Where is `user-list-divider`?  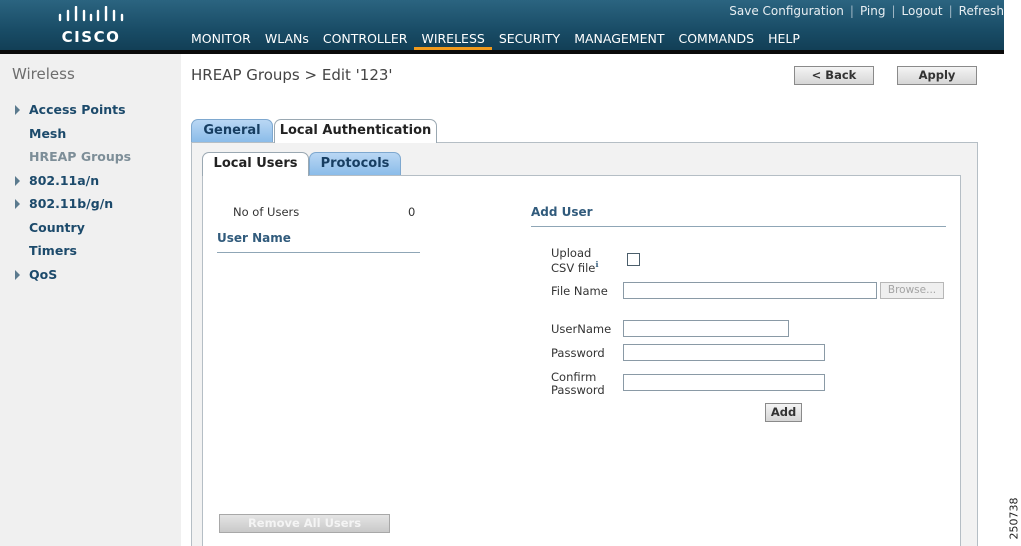 user-list-divider is located at coordinates (318, 252).